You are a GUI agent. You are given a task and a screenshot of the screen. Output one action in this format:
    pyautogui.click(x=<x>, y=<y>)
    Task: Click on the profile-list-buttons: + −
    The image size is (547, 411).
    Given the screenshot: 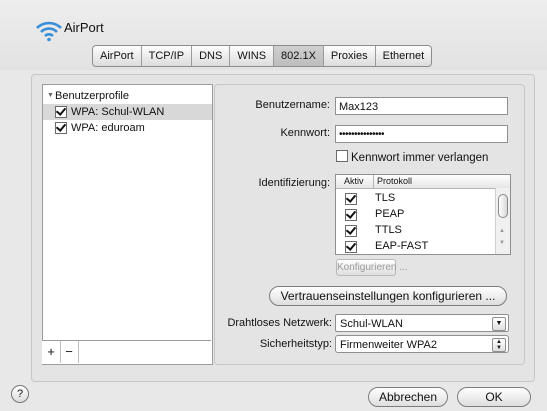 What is the action you would take?
    pyautogui.click(x=126, y=352)
    